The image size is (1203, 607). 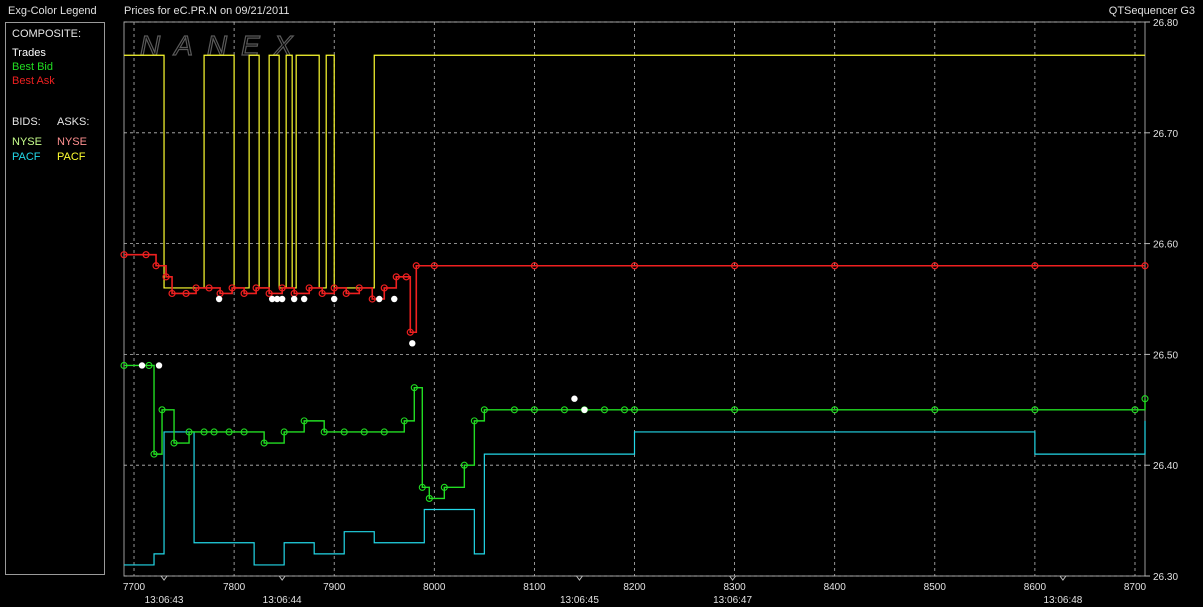 I want to click on y-tick-label: 26.80, so click(x=1165, y=23).